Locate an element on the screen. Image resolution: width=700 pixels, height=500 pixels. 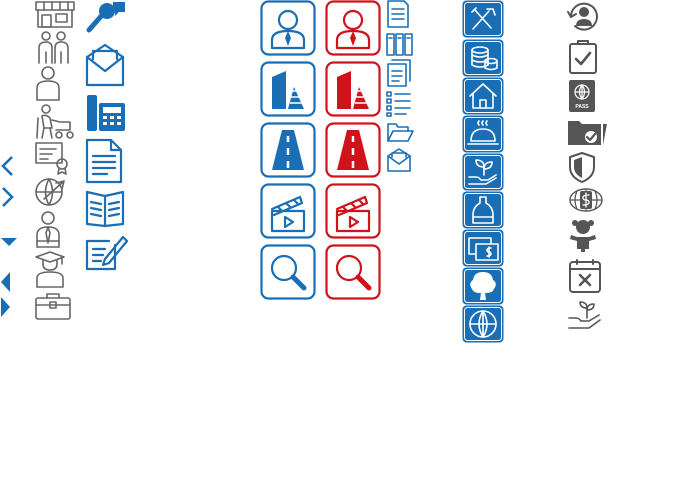
calendar-cancel-icon is located at coordinates (585, 276).